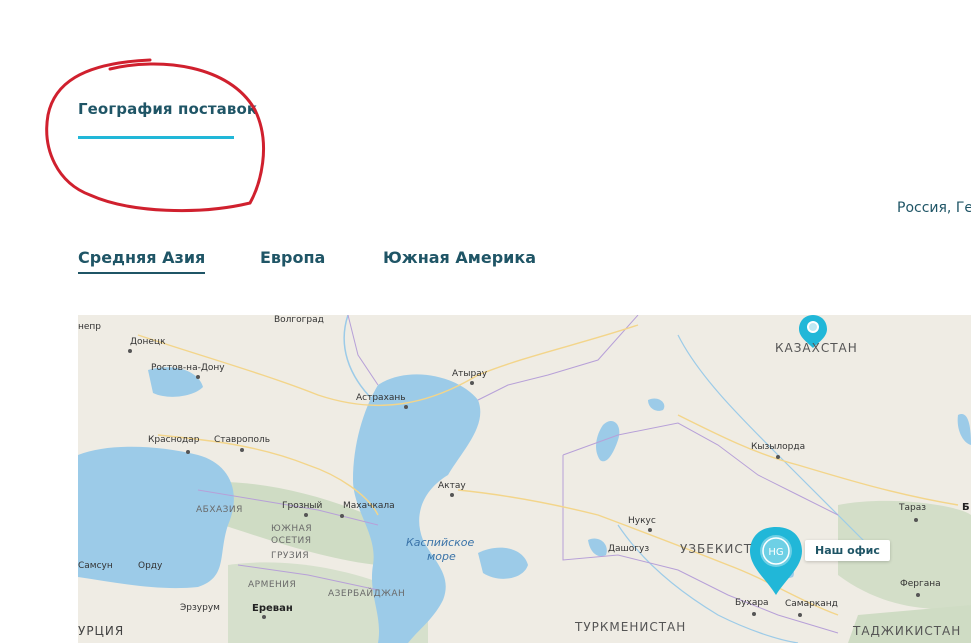 This screenshot has height=643, width=971. Describe the element at coordinates (920, 584) in the screenshot. I see `map-label: Фергана` at that location.